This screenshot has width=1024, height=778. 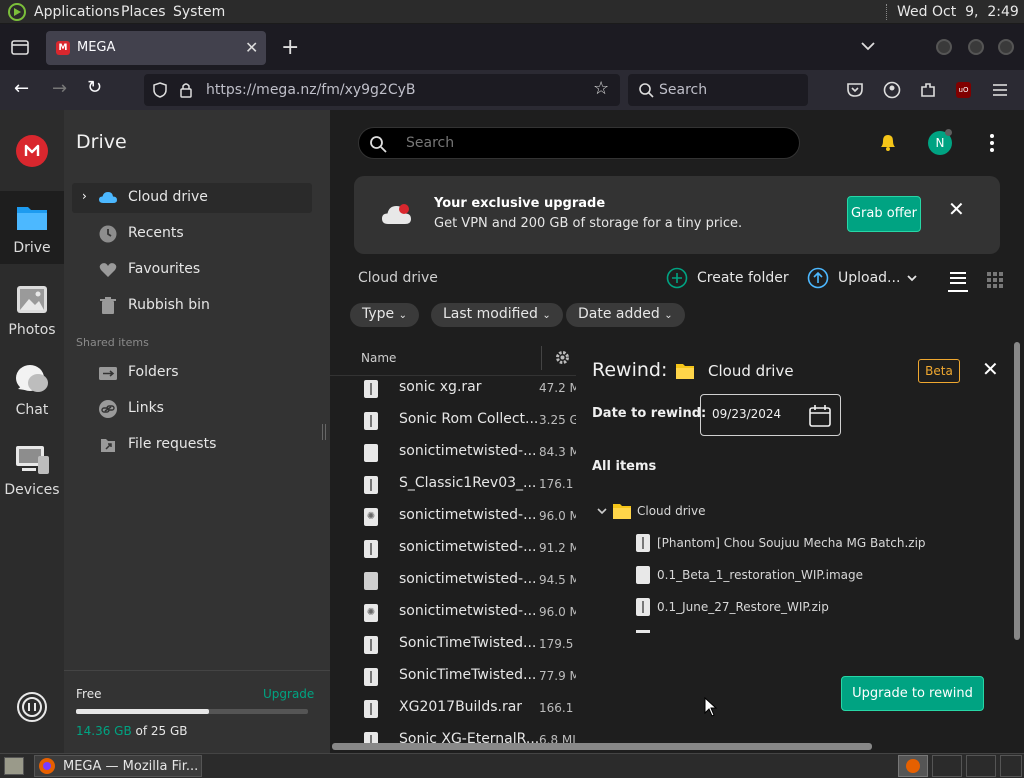 I want to click on sidebar-item-file-requests: File requests, so click(x=192, y=445).